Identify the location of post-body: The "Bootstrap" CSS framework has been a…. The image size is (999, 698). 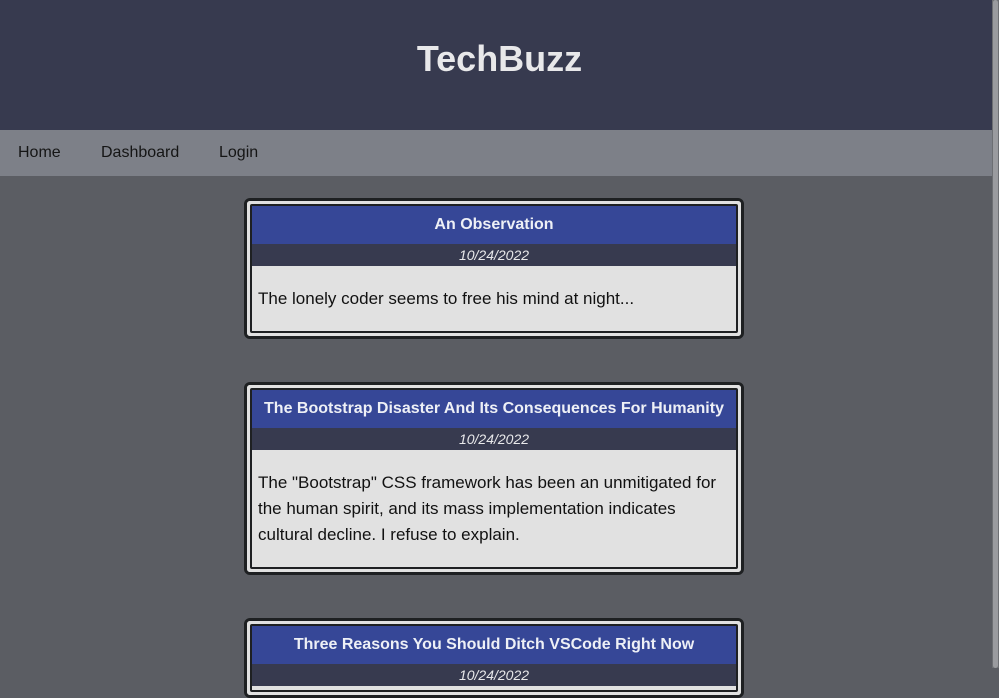
(487, 508).